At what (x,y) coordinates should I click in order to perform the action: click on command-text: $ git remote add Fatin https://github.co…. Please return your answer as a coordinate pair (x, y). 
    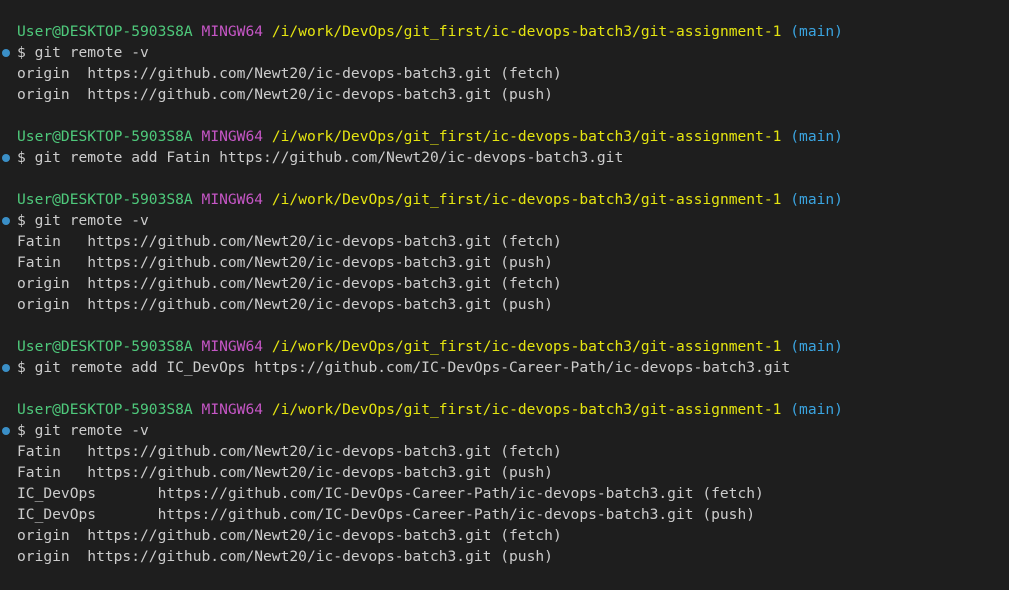
    Looking at the image, I should click on (320, 157).